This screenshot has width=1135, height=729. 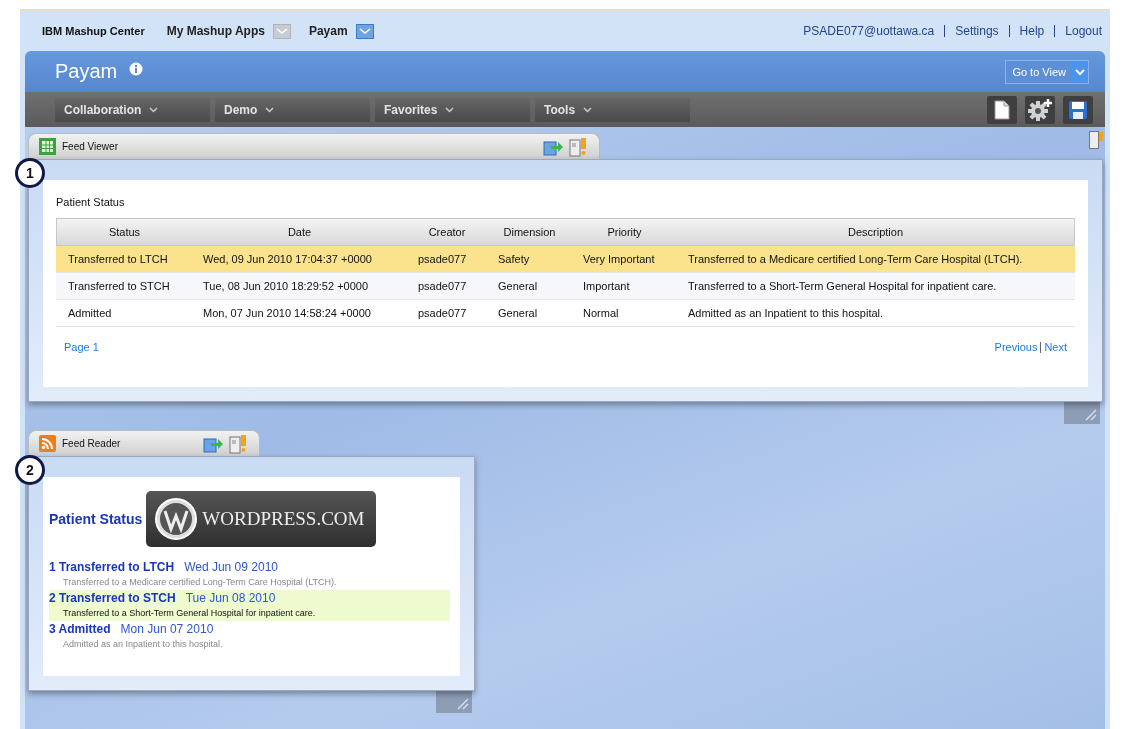 I want to click on nav-menu: Payam, so click(x=328, y=31).